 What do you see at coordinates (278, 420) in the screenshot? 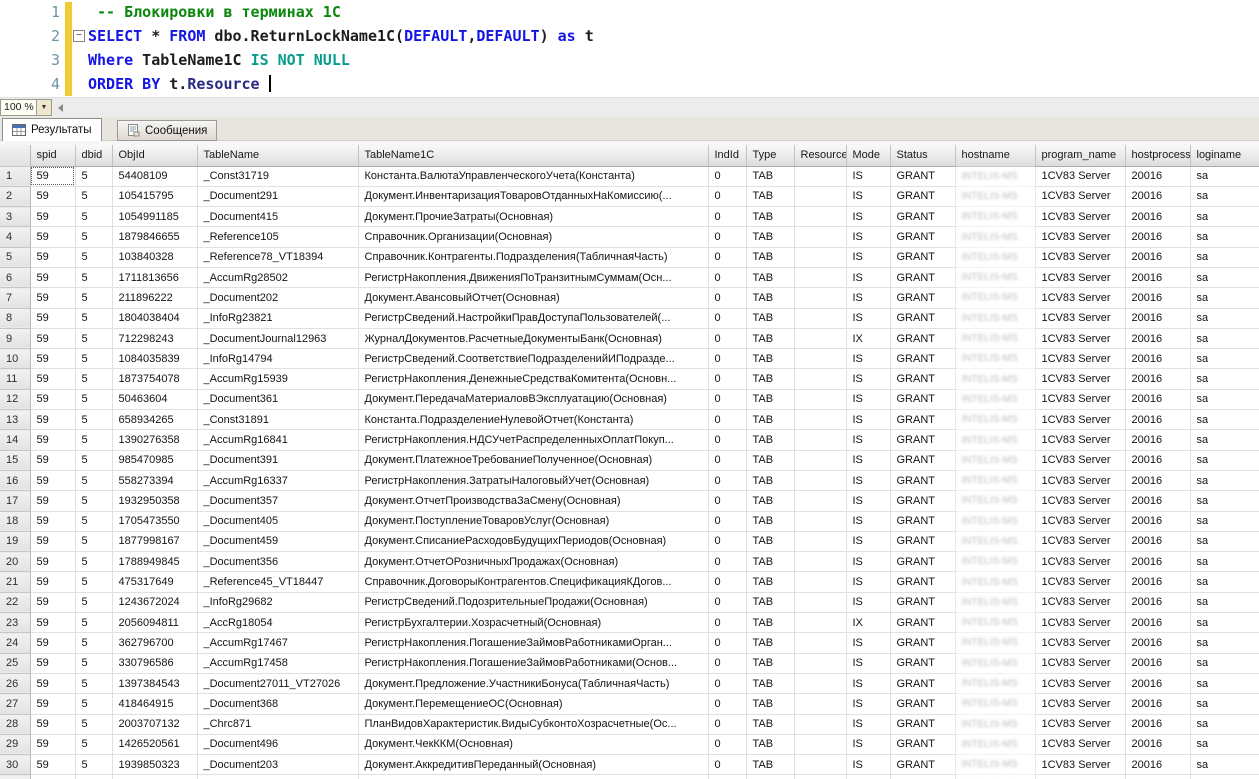
I see `cell-tablename: _Const31891` at bounding box center [278, 420].